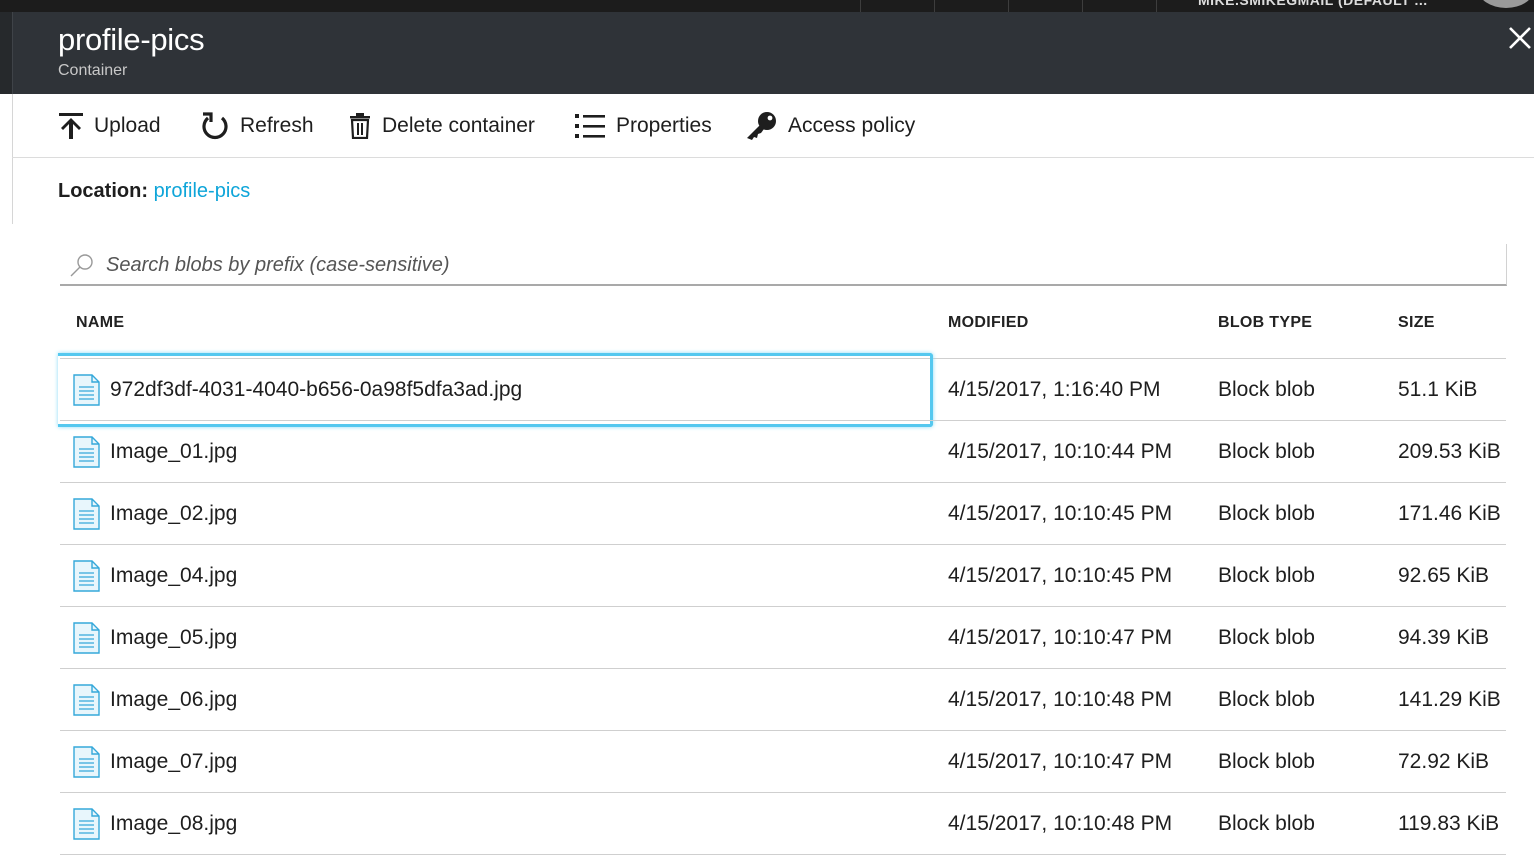  I want to click on blob-name: 972df3df-4031-4040-b656-0a98f5dfa3ad.jpg, so click(316, 390).